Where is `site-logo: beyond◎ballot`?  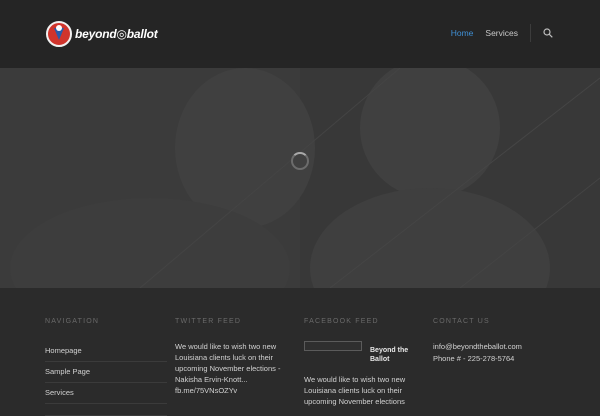
site-logo: beyond◎ballot is located at coordinates (102, 34).